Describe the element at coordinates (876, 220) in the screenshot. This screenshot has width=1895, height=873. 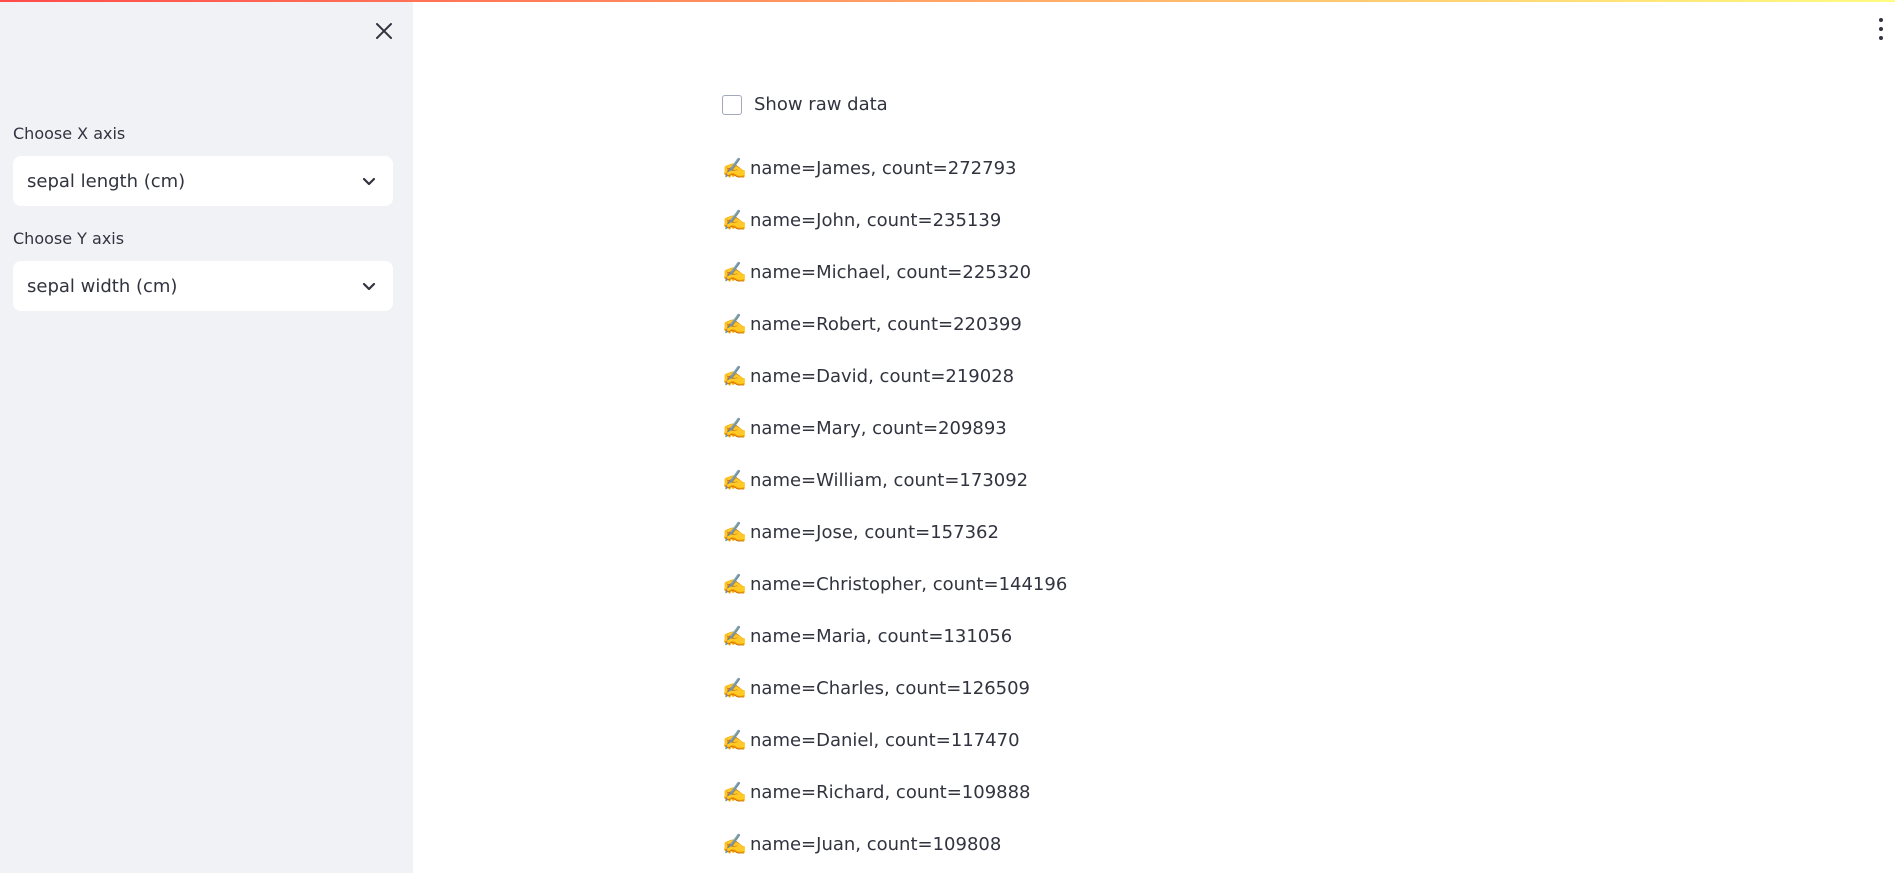
I see `list-item-text: name=John, count=235139` at that location.